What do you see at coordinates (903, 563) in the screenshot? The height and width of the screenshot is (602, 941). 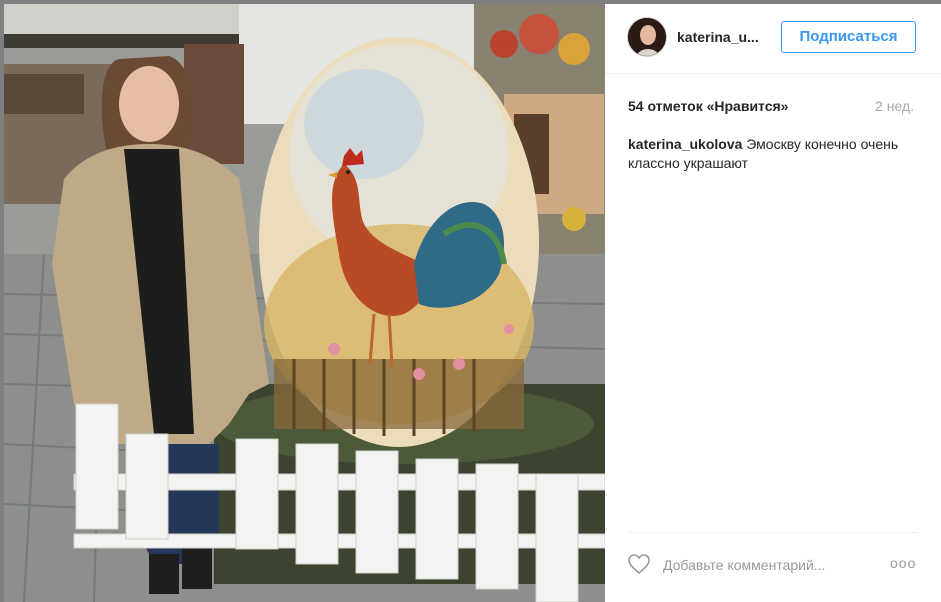 I see `more-options-icon: ooo` at bounding box center [903, 563].